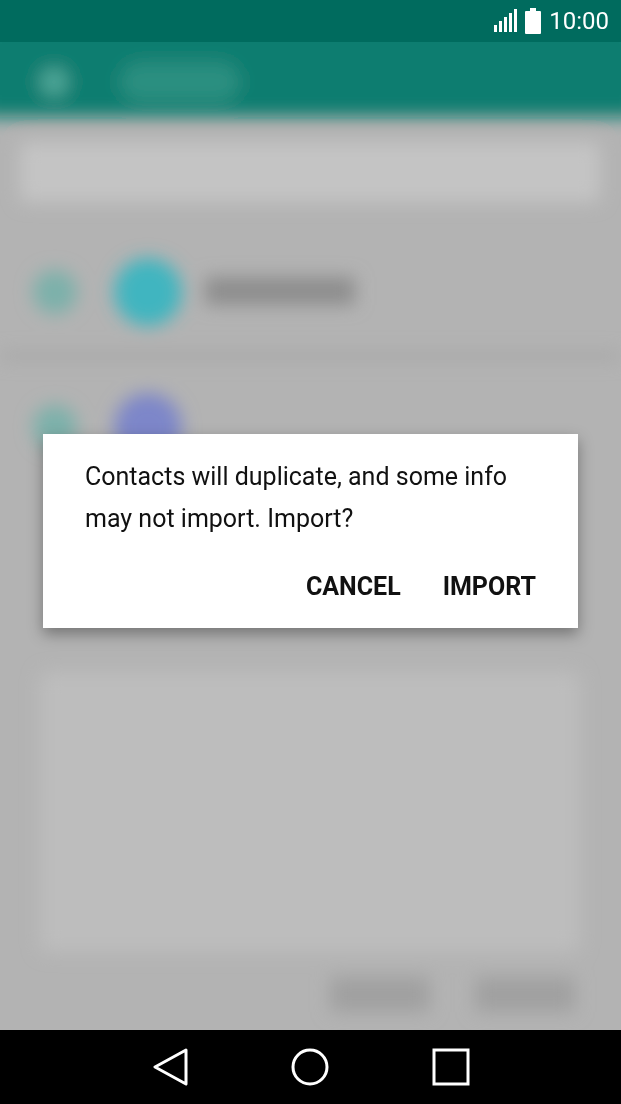 The width and height of the screenshot is (621, 1104). I want to click on home-icon, so click(309, 1067).